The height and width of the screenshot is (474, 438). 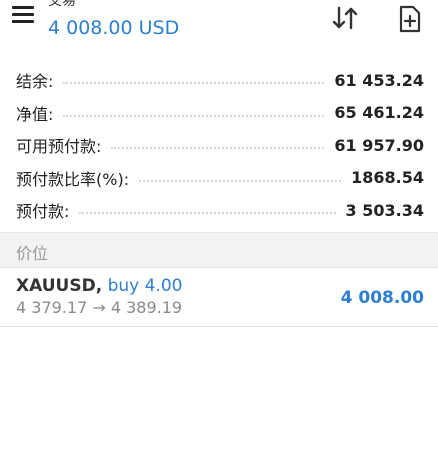 What do you see at coordinates (219, 250) in the screenshot?
I see `positions-section-header: 价位` at bounding box center [219, 250].